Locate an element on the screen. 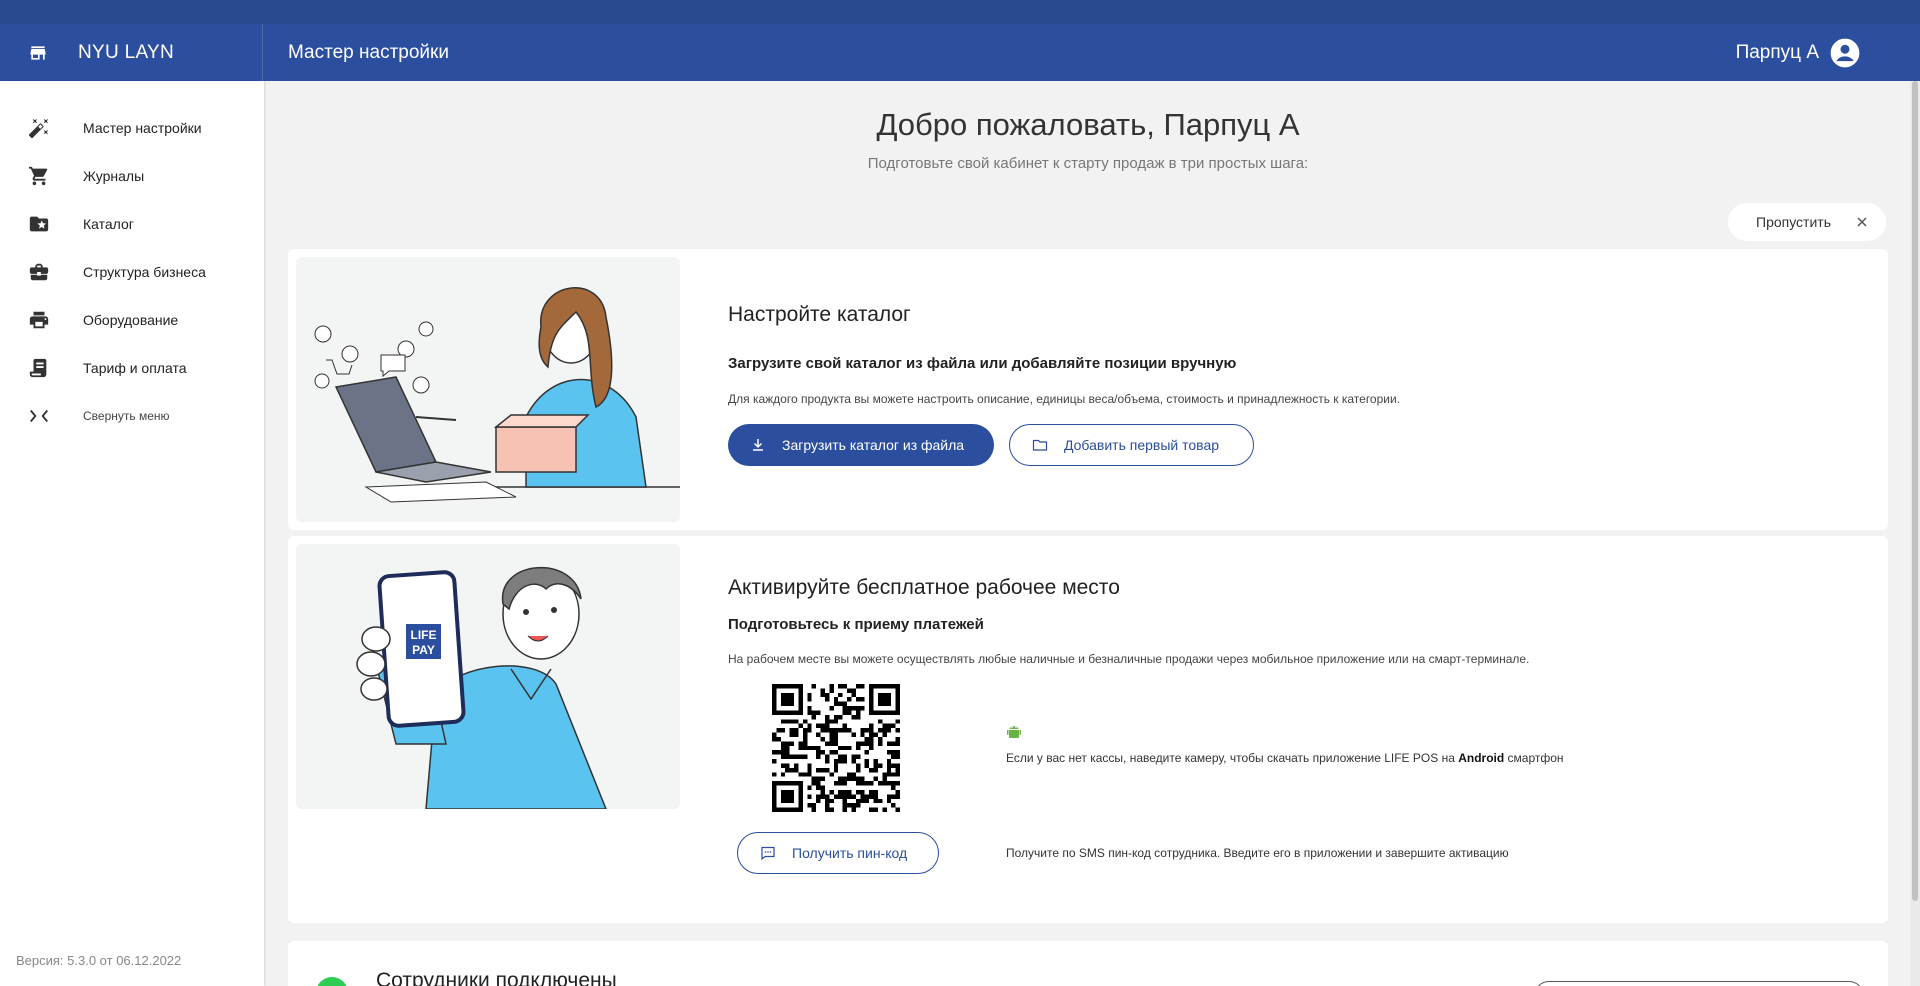 The image size is (1920, 986). add-first-product-button: Добавить первый товар is located at coordinates (1131, 445).